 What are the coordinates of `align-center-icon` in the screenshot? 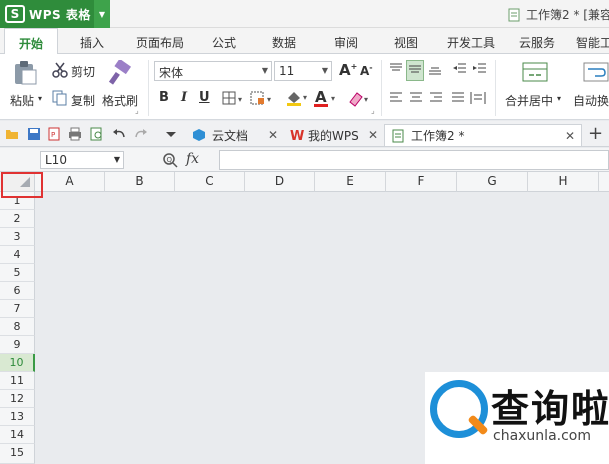 It's located at (416, 99).